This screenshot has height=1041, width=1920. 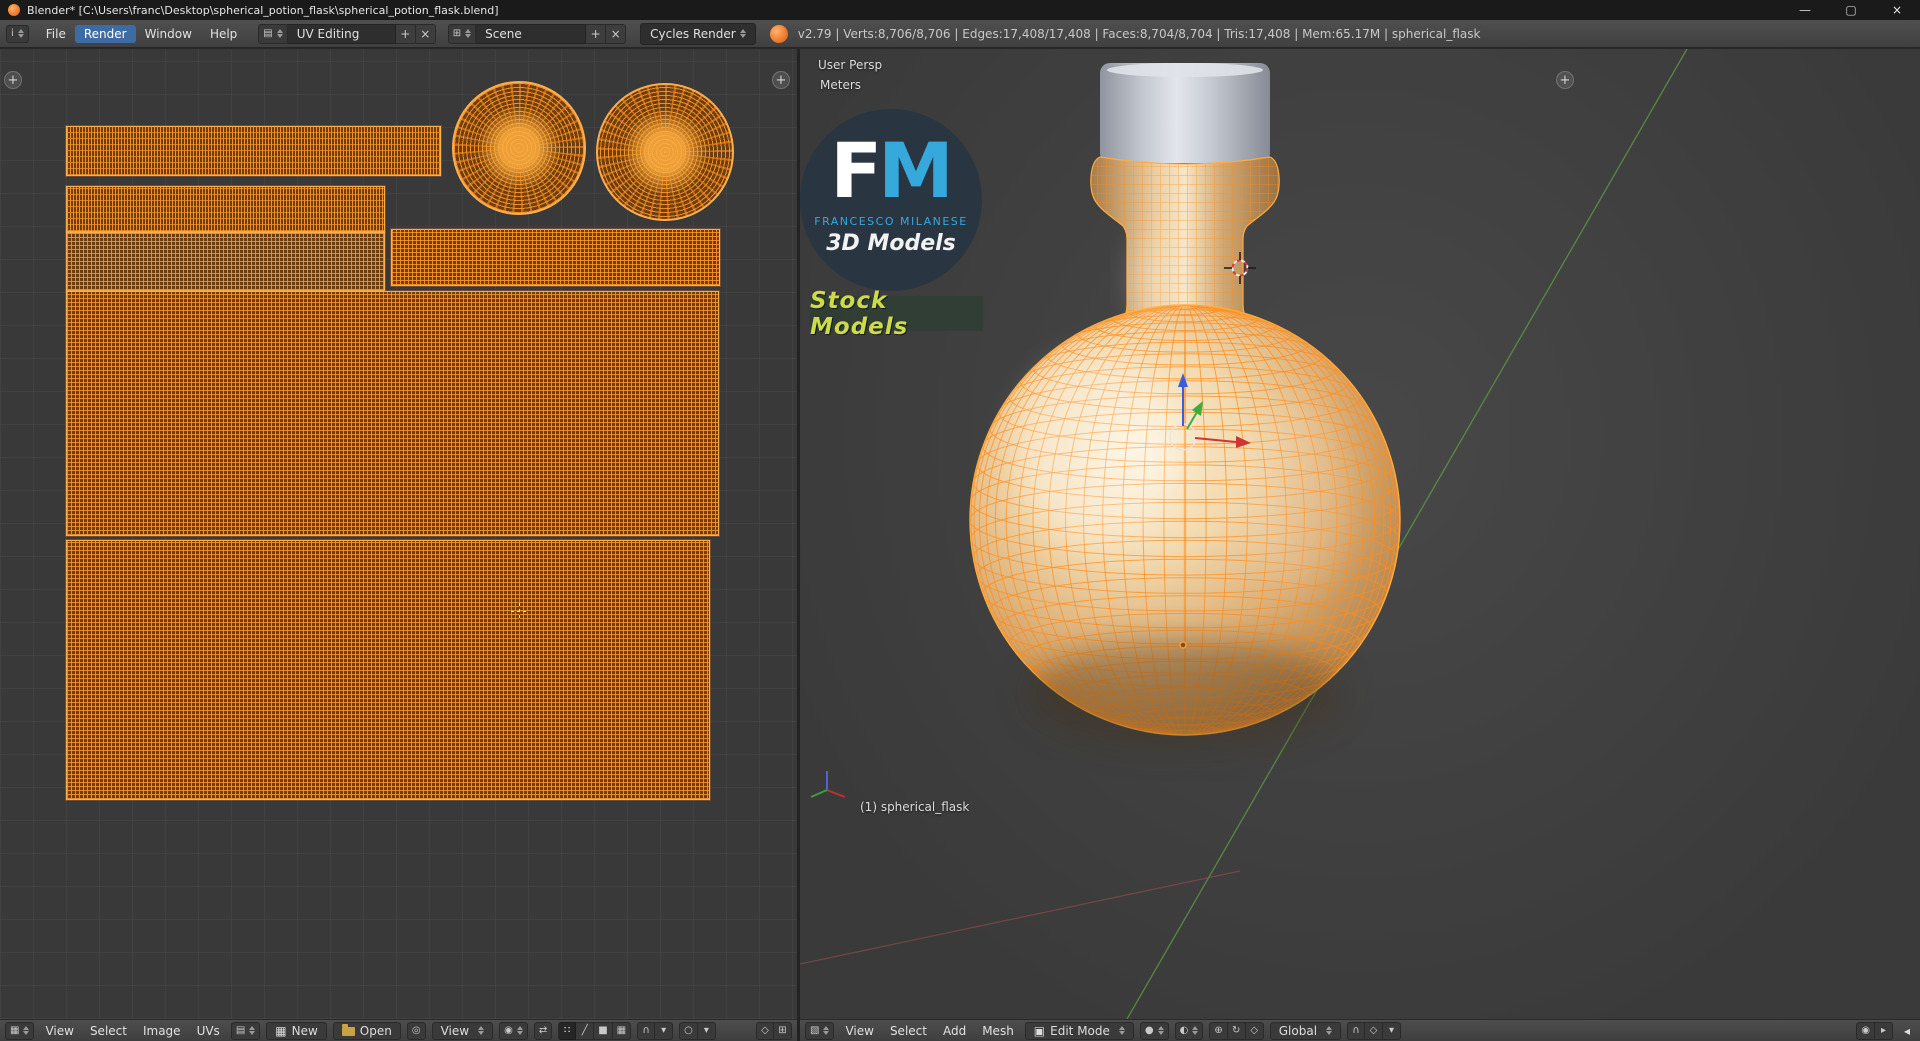 I want to click on screen-layout-browse-button: ▤, so click(x=273, y=33).